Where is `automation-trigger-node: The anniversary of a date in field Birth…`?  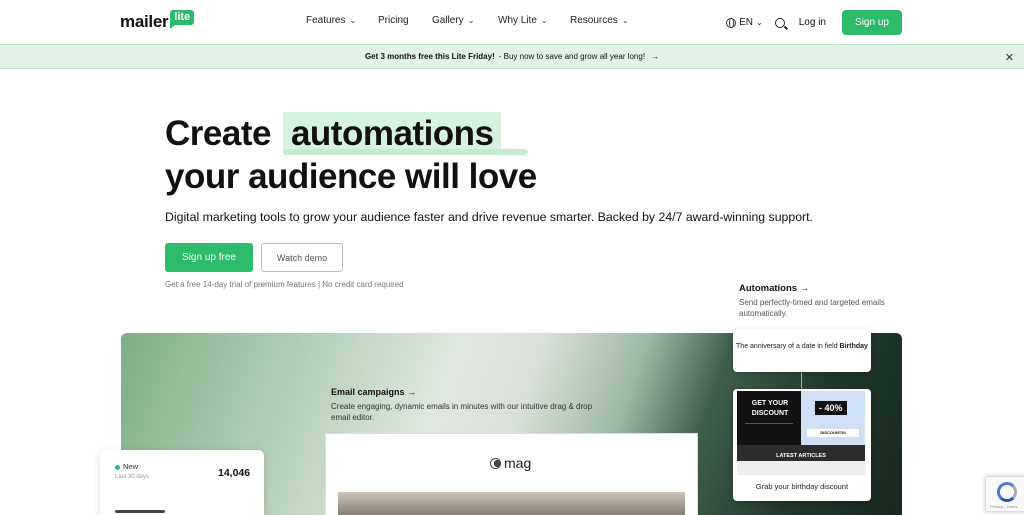 automation-trigger-node: The anniversary of a date in field Birth… is located at coordinates (802, 350).